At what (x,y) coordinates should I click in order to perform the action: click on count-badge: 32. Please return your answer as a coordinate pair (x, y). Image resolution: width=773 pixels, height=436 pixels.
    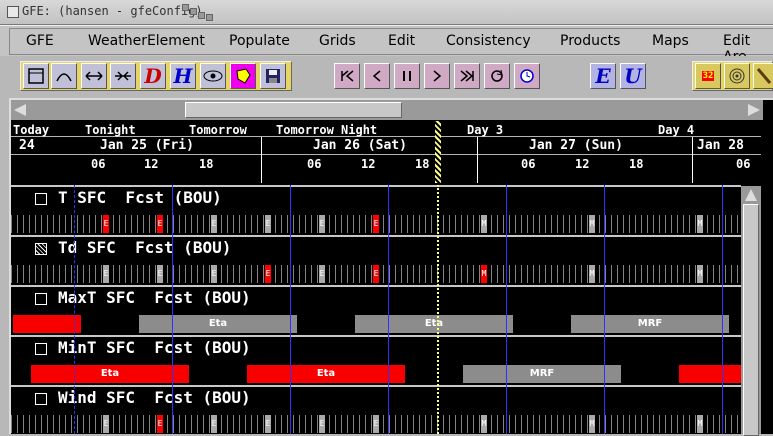
    Looking at the image, I should click on (708, 76).